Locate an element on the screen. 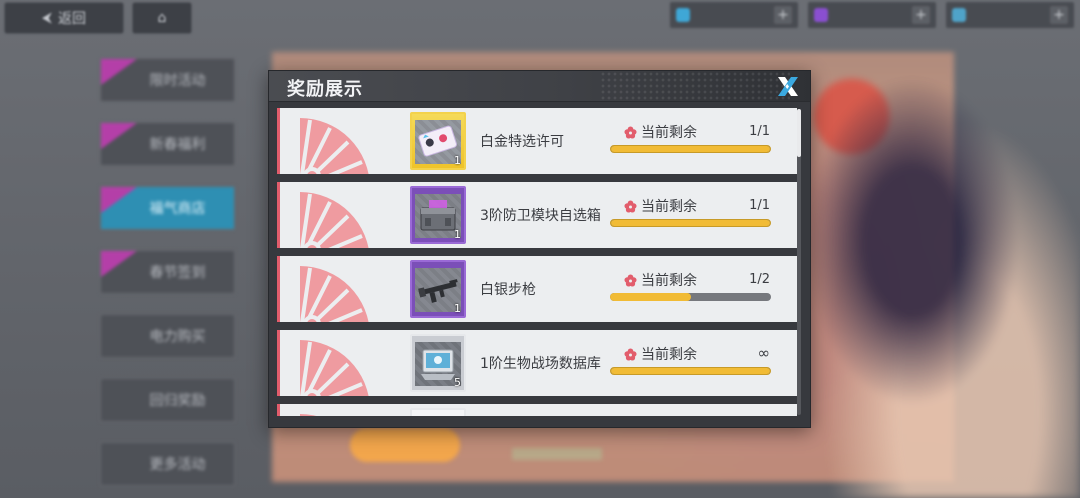 The image size is (1080, 498). reward-item-slot: 5 is located at coordinates (438, 363).